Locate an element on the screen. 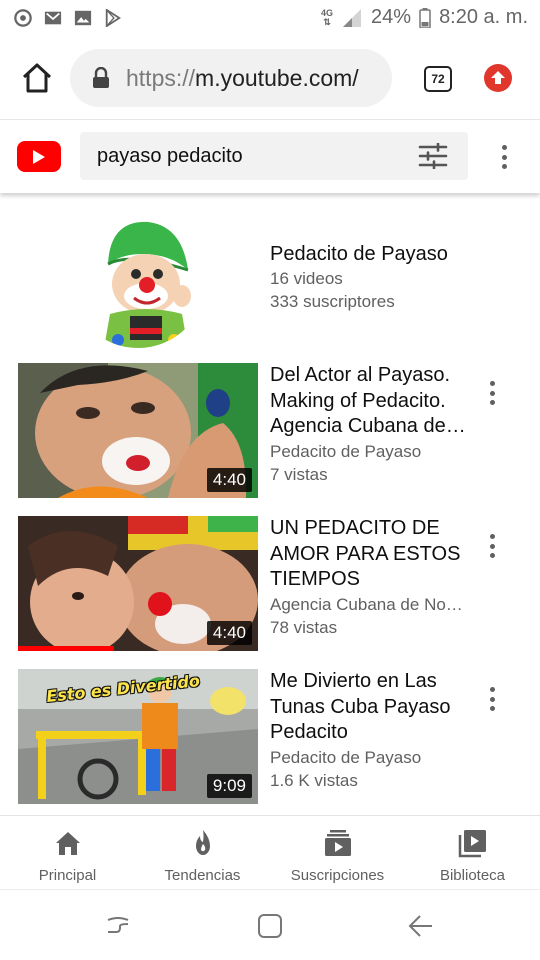  lock-icon is located at coordinates (101, 77).